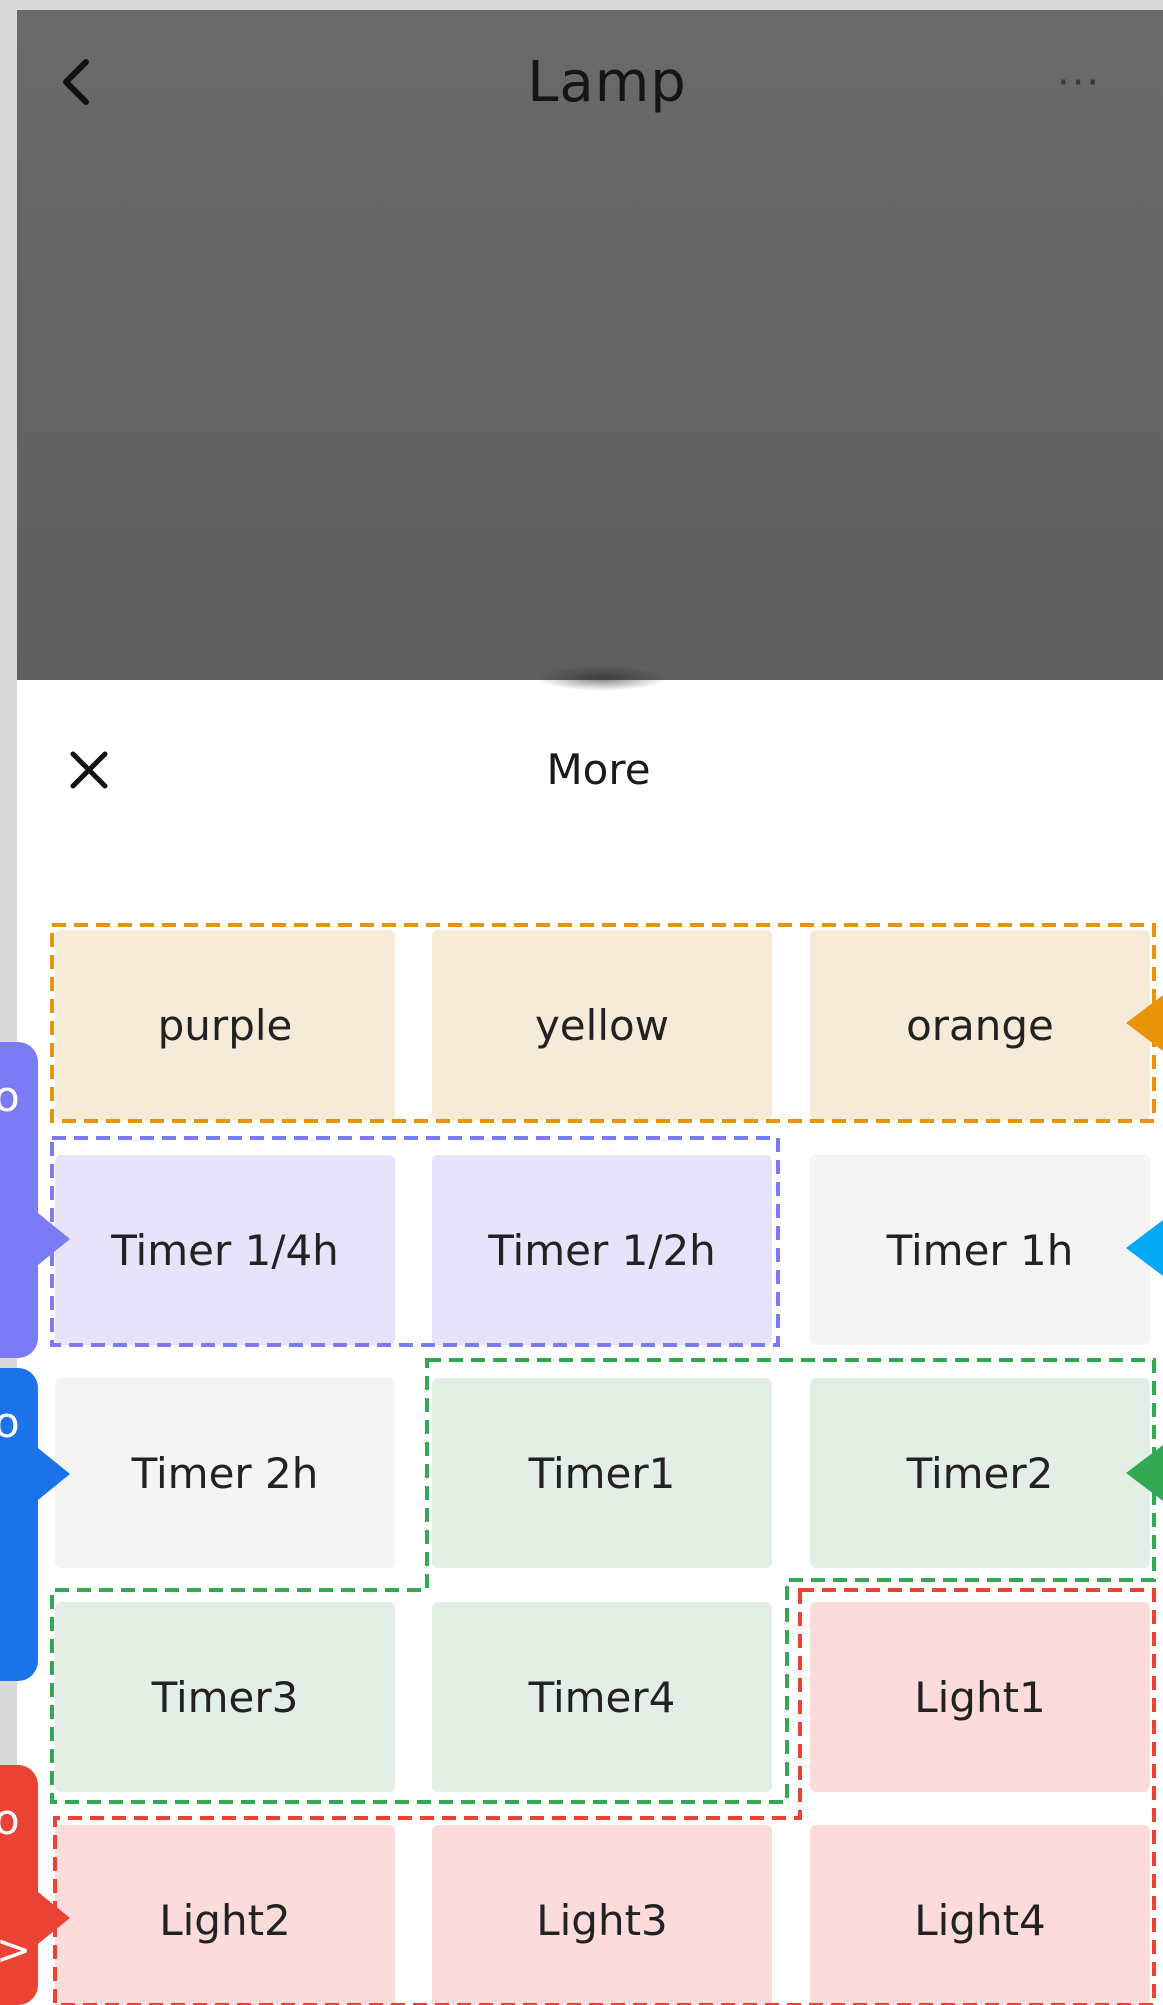 This screenshot has height=2005, width=1163. Describe the element at coordinates (10, 1096) in the screenshot. I see `purple-tag-label: o` at that location.